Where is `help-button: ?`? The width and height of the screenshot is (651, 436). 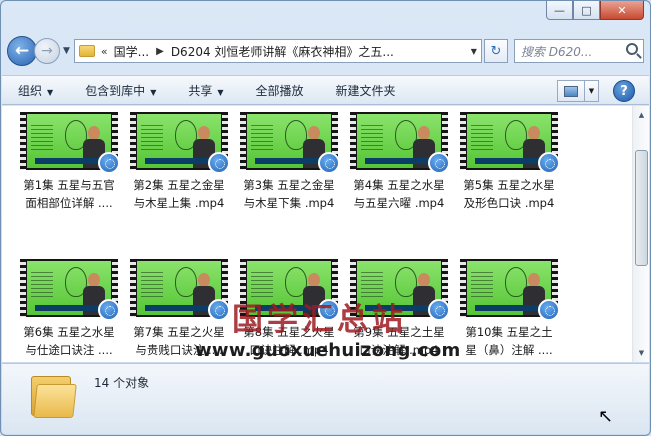
help-button: ? is located at coordinates (624, 91).